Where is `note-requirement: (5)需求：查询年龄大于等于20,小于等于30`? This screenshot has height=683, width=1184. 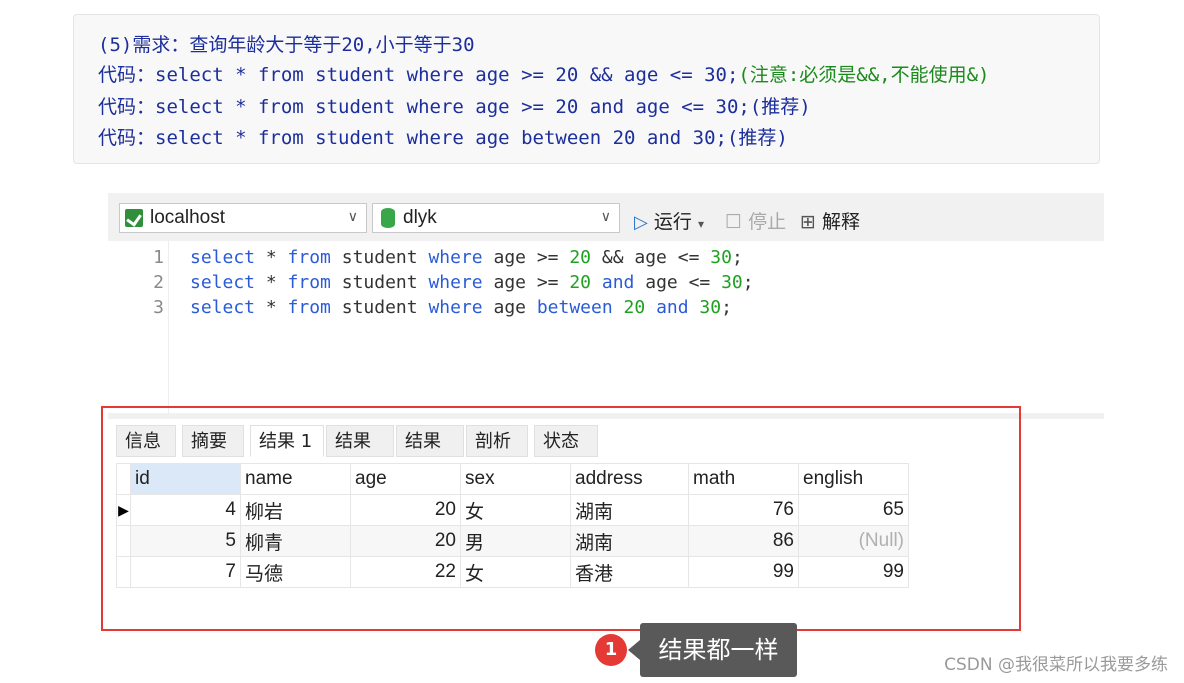 note-requirement: (5)需求：查询年龄大于等于20,小于等于30 is located at coordinates (286, 45).